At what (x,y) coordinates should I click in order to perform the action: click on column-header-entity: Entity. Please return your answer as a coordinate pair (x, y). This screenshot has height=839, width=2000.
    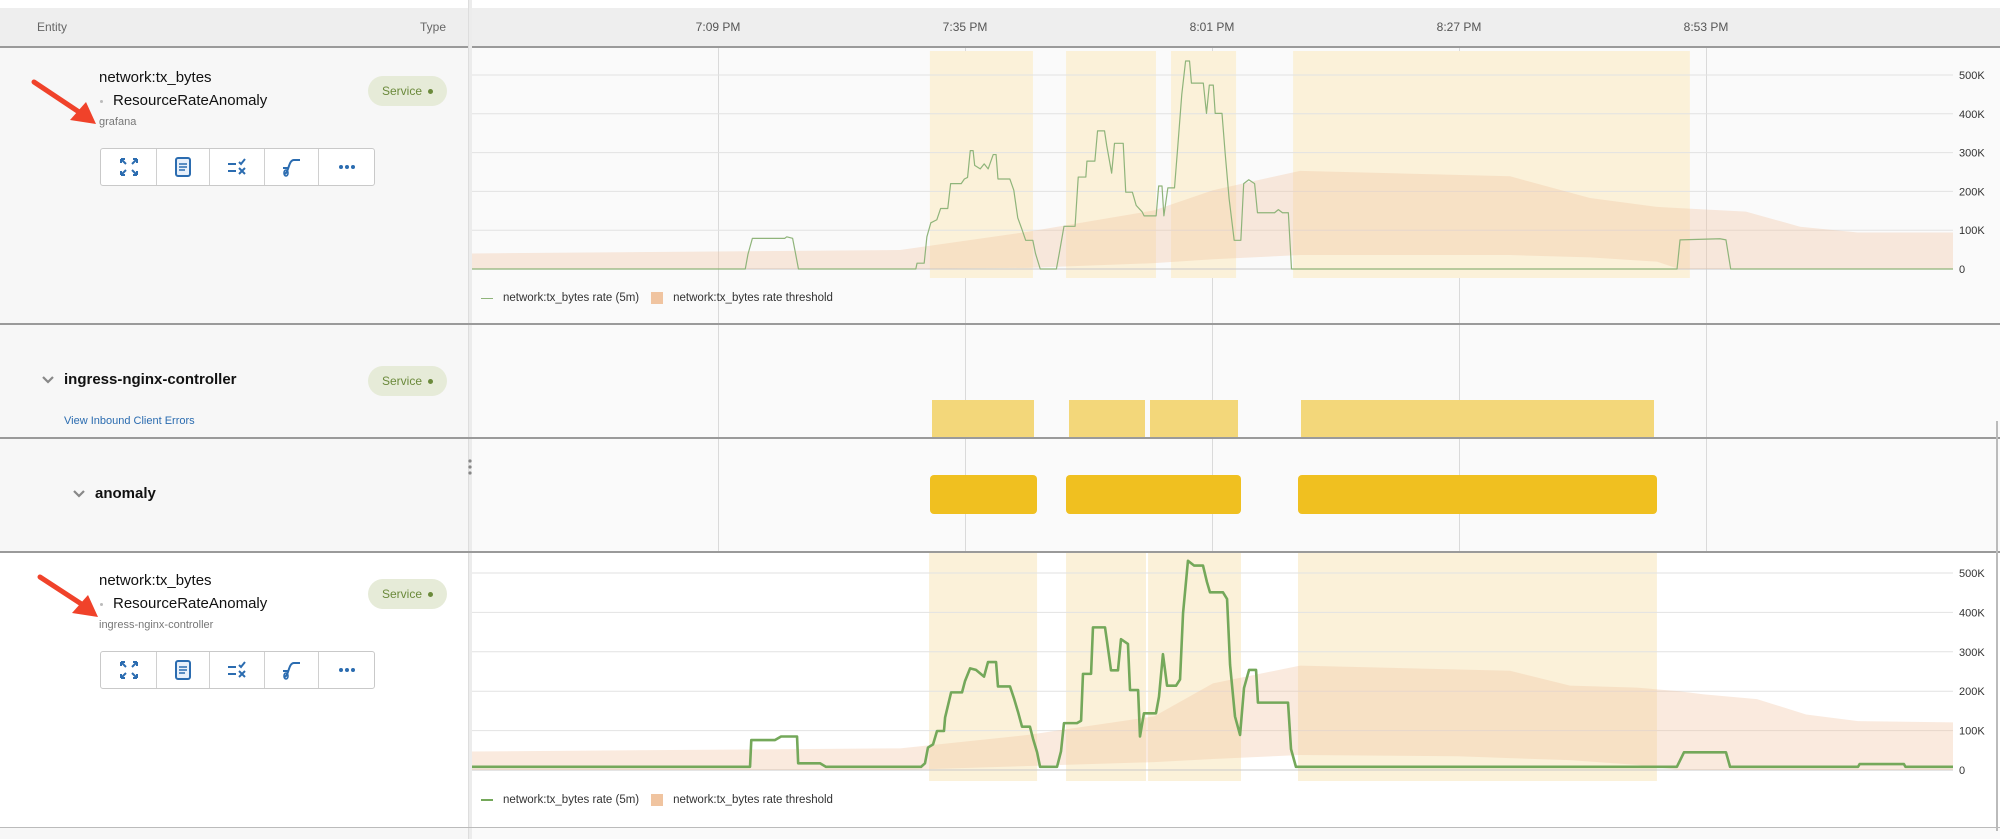
    Looking at the image, I should click on (52, 27).